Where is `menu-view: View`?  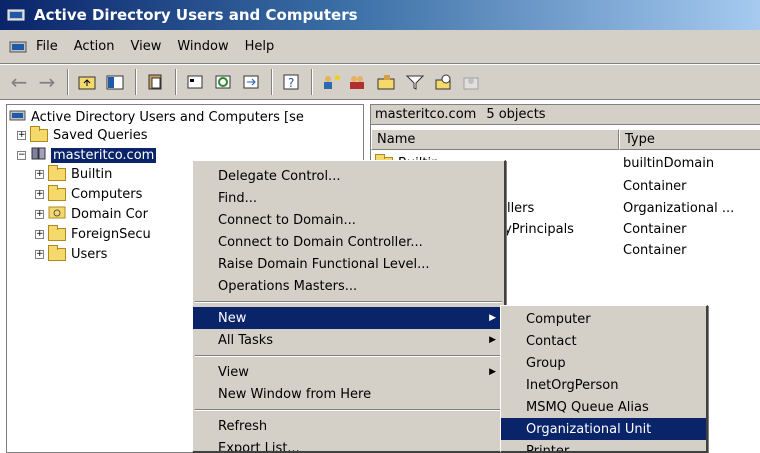
menu-view: View is located at coordinates (145, 46).